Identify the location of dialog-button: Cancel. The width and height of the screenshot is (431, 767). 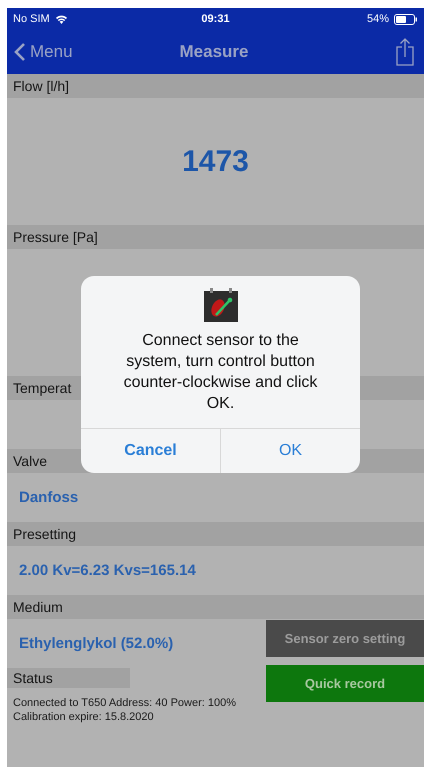
(150, 451).